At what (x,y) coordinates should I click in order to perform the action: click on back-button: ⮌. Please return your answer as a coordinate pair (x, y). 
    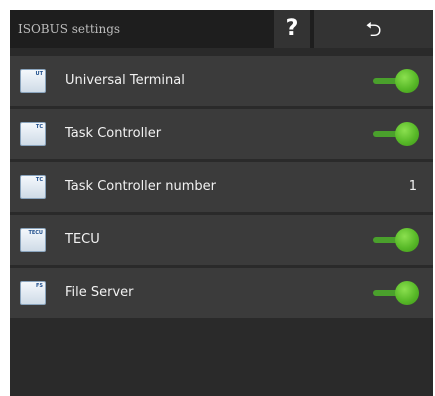
    Looking at the image, I should click on (373, 29).